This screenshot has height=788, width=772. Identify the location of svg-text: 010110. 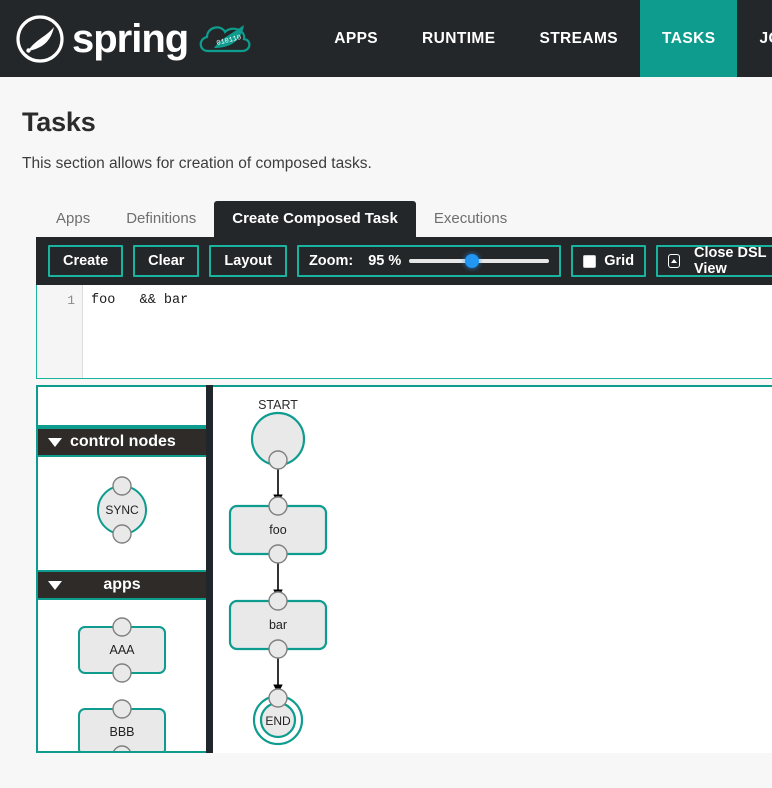
(229, 41).